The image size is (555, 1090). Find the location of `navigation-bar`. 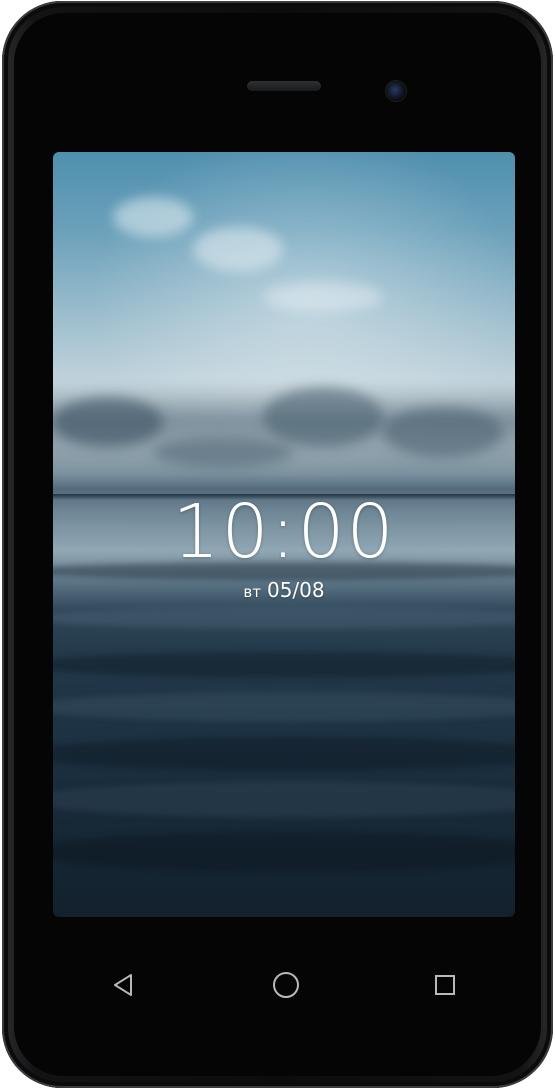

navigation-bar is located at coordinates (284, 985).